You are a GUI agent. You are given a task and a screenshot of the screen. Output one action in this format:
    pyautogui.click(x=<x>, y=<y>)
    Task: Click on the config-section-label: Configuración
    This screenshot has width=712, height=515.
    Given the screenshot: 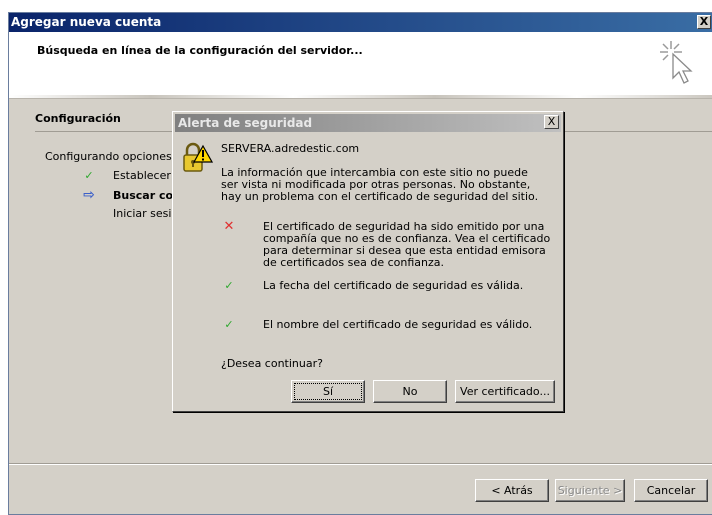 What is the action you would take?
    pyautogui.click(x=78, y=118)
    